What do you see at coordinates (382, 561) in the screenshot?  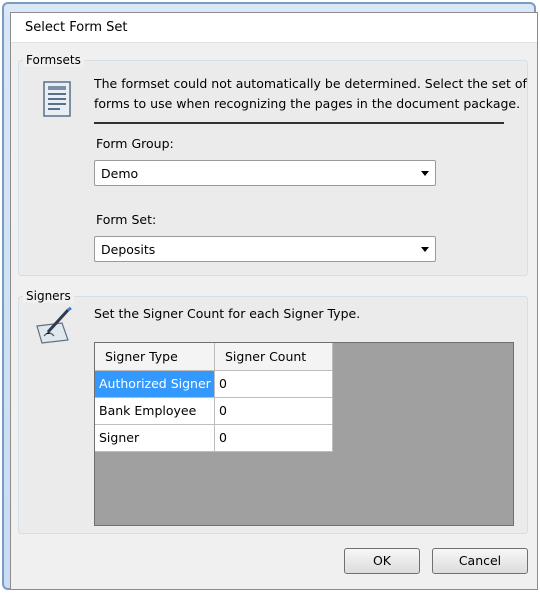 I see `ok-button: OK` at bounding box center [382, 561].